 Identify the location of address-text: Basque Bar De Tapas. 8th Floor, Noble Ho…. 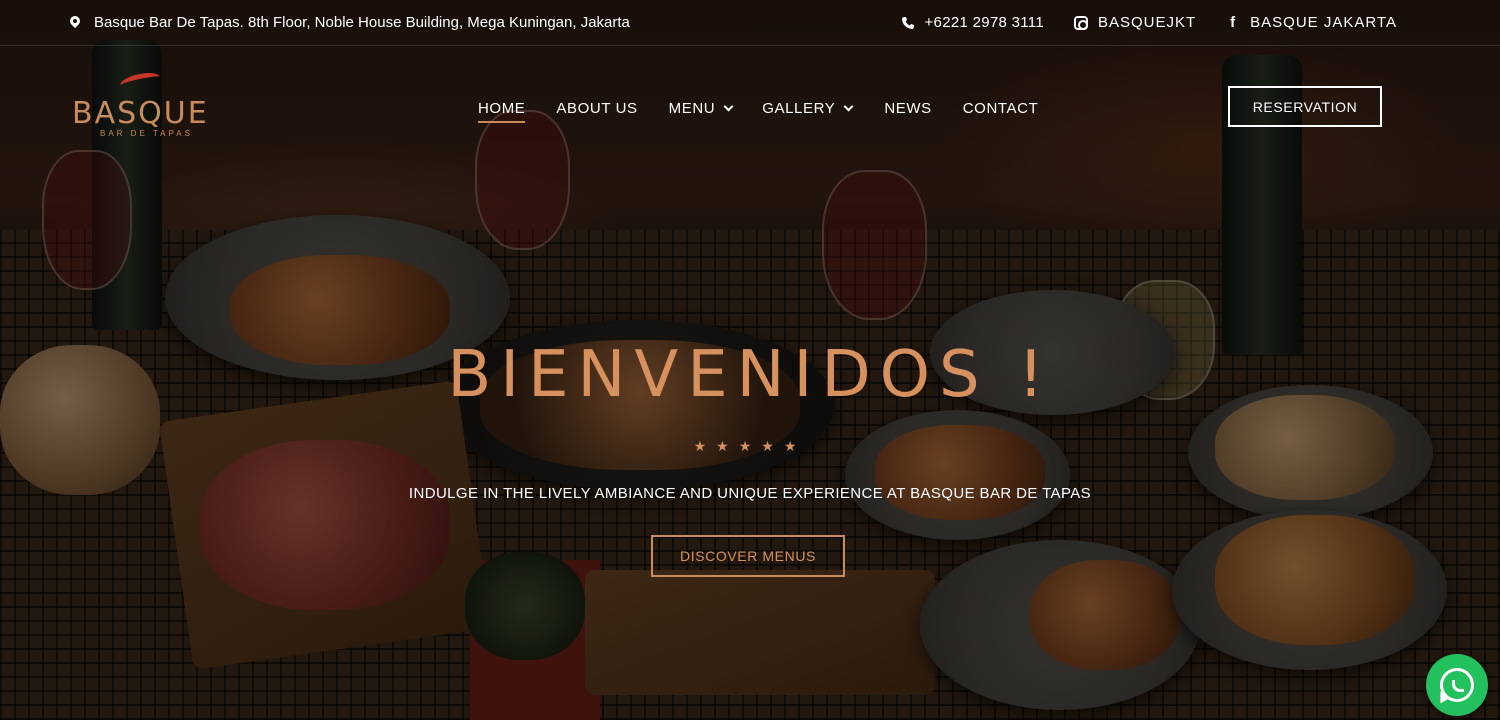
(362, 22).